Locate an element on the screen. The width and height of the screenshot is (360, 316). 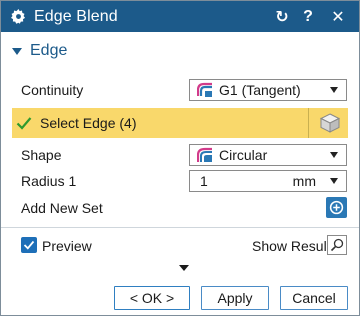
continuity-label: Continuity is located at coordinates (52, 90).